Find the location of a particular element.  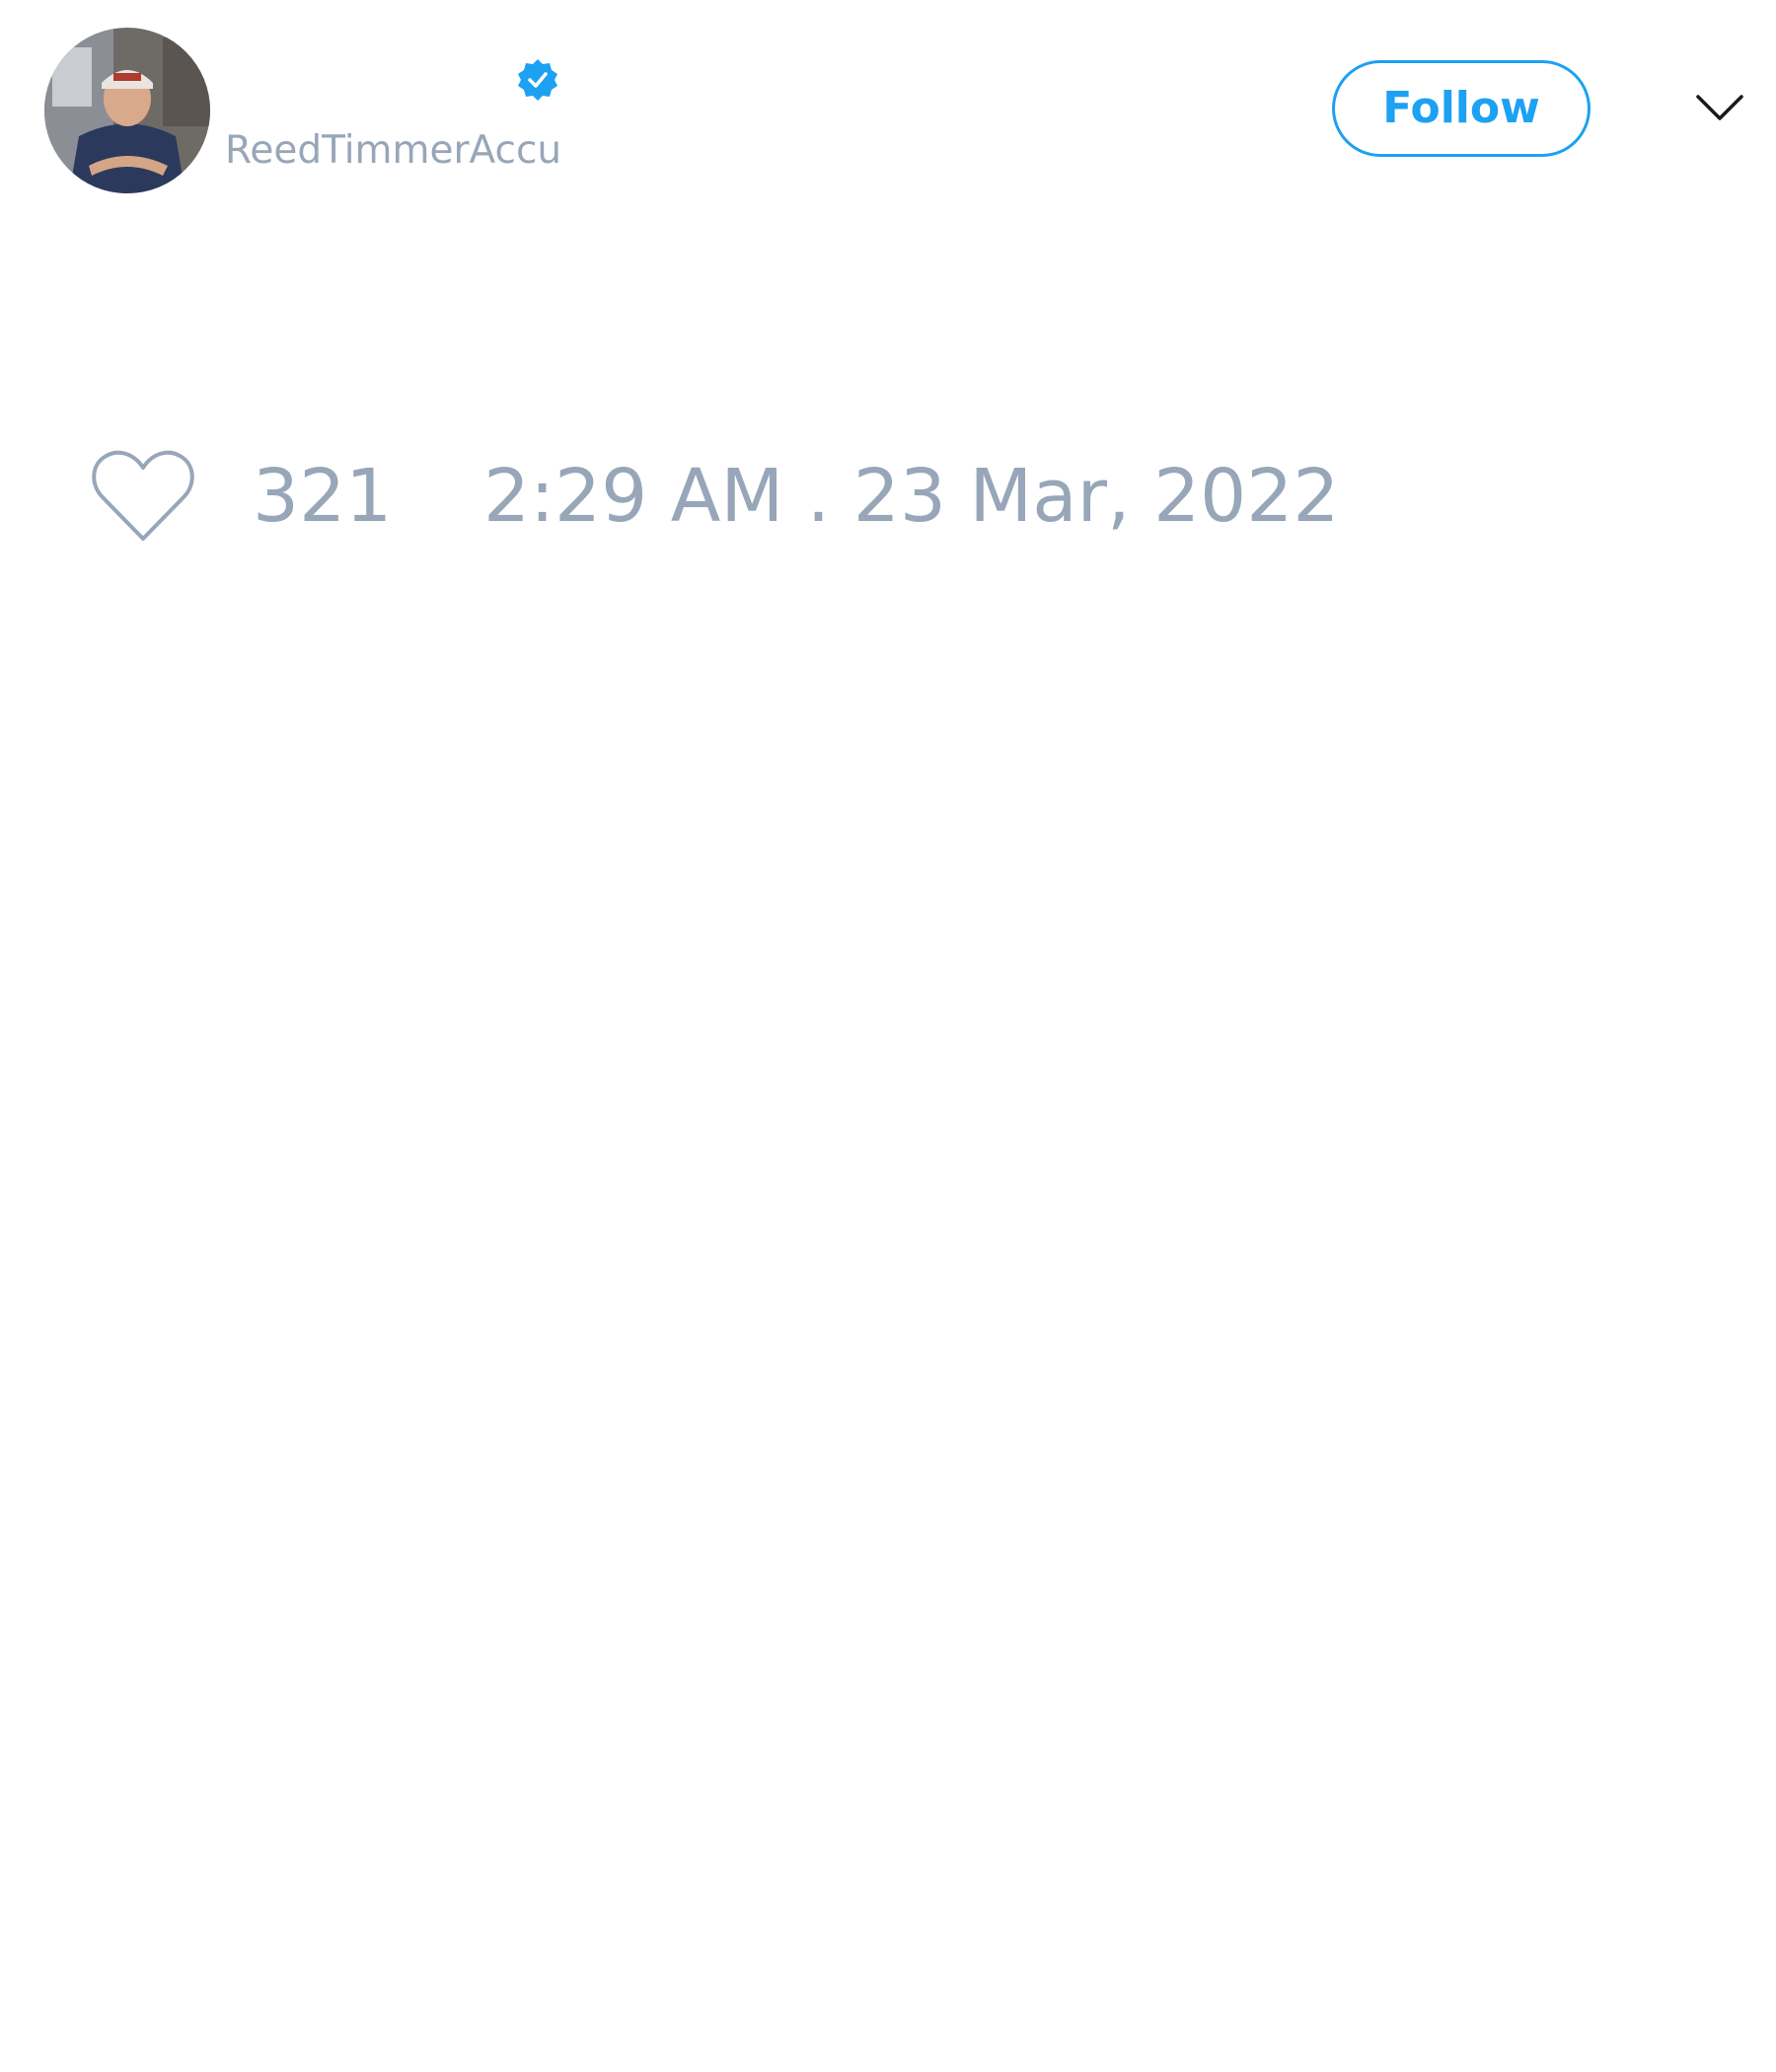

follow-button: Follow is located at coordinates (1462, 109).